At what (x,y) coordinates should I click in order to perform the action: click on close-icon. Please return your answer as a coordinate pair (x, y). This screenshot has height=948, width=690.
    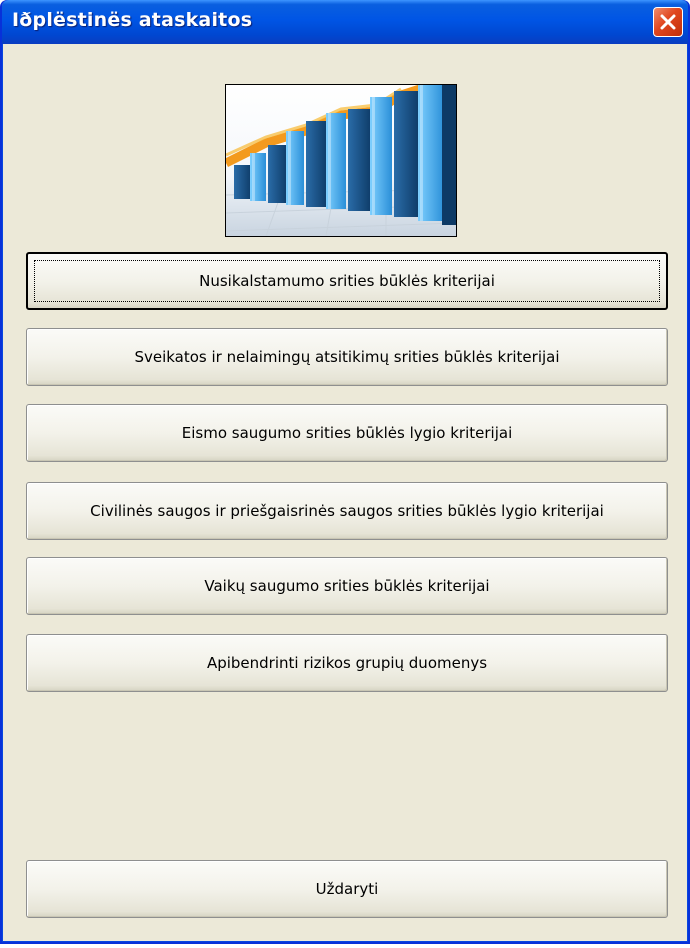
    Looking at the image, I should click on (668, 22).